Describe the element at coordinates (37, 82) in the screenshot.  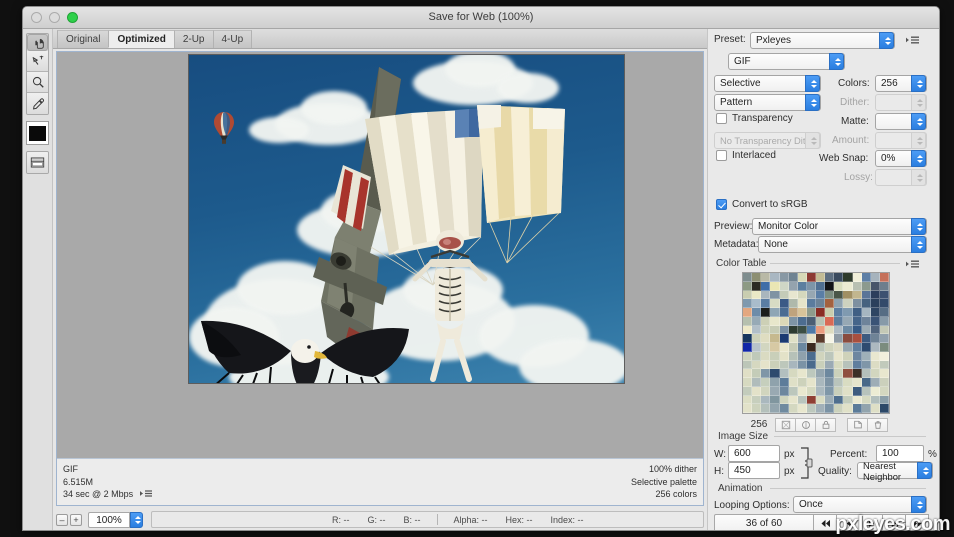
I see `zoom-tool` at that location.